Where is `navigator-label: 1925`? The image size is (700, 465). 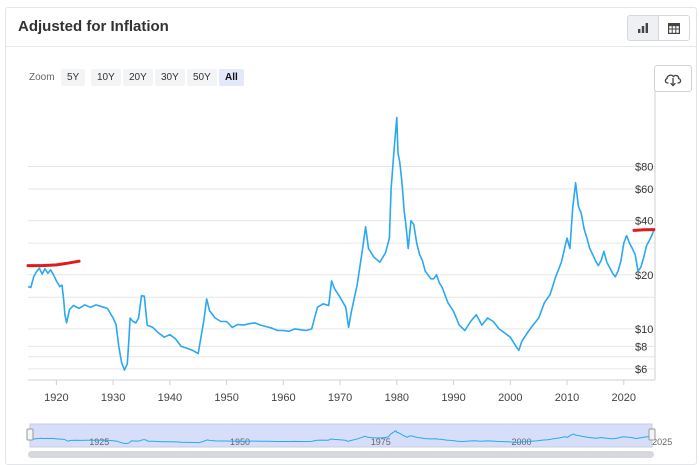
navigator-label: 1925 is located at coordinates (99, 442).